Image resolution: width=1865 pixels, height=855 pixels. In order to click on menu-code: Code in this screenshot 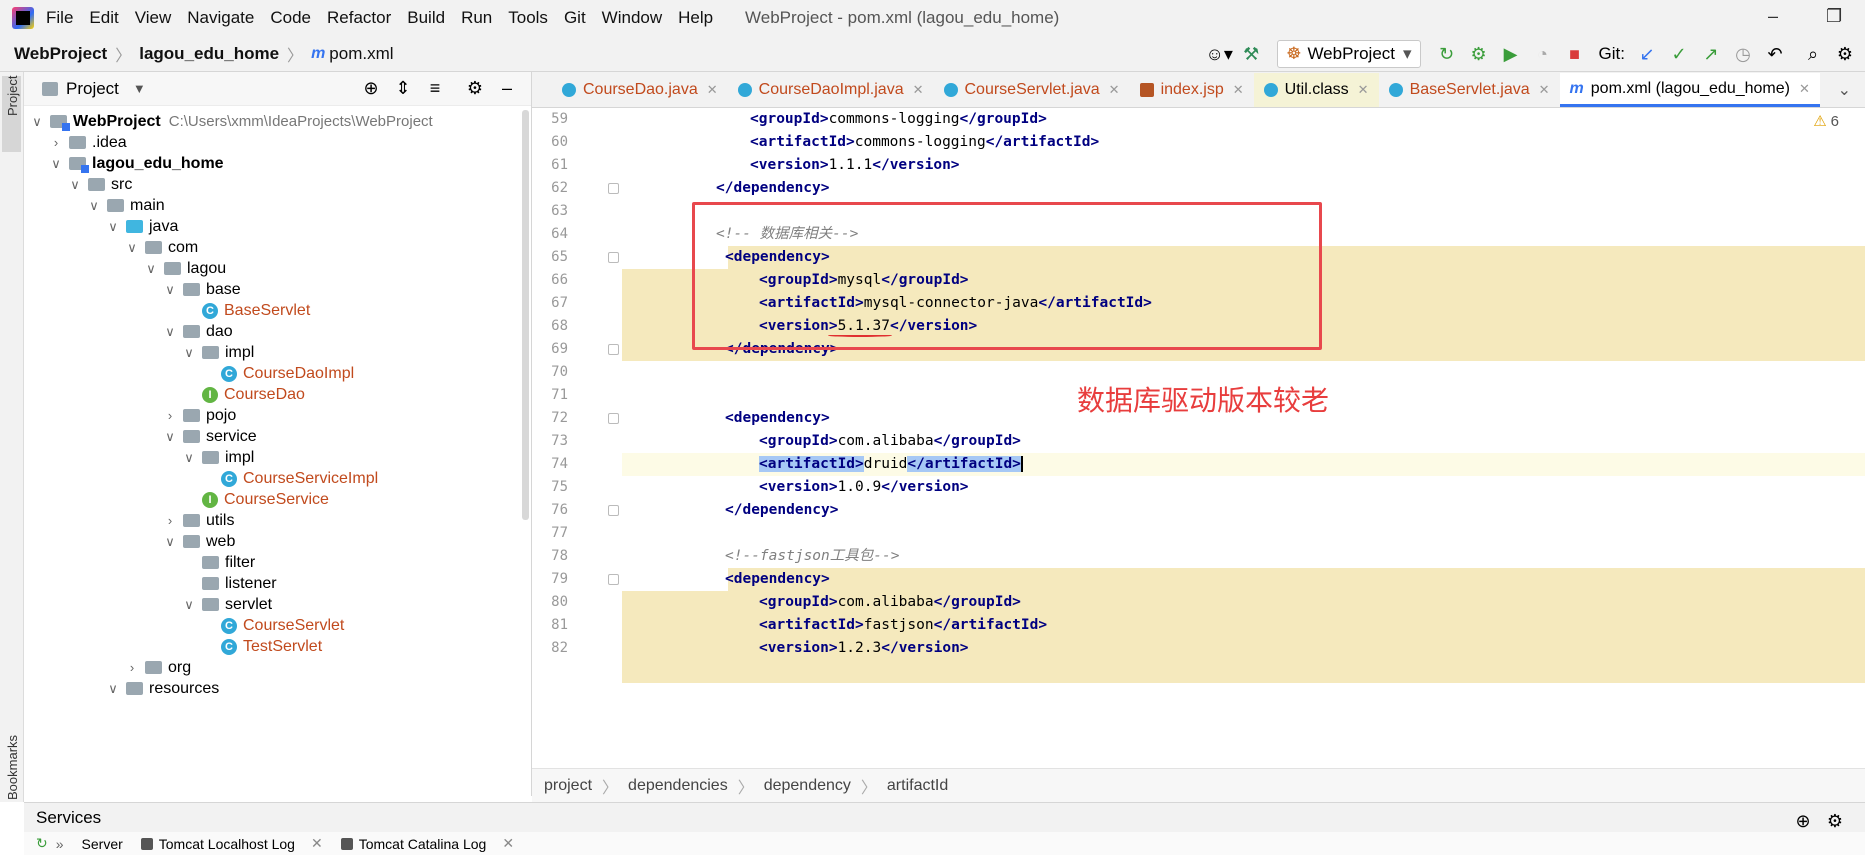, I will do `click(290, 18)`.